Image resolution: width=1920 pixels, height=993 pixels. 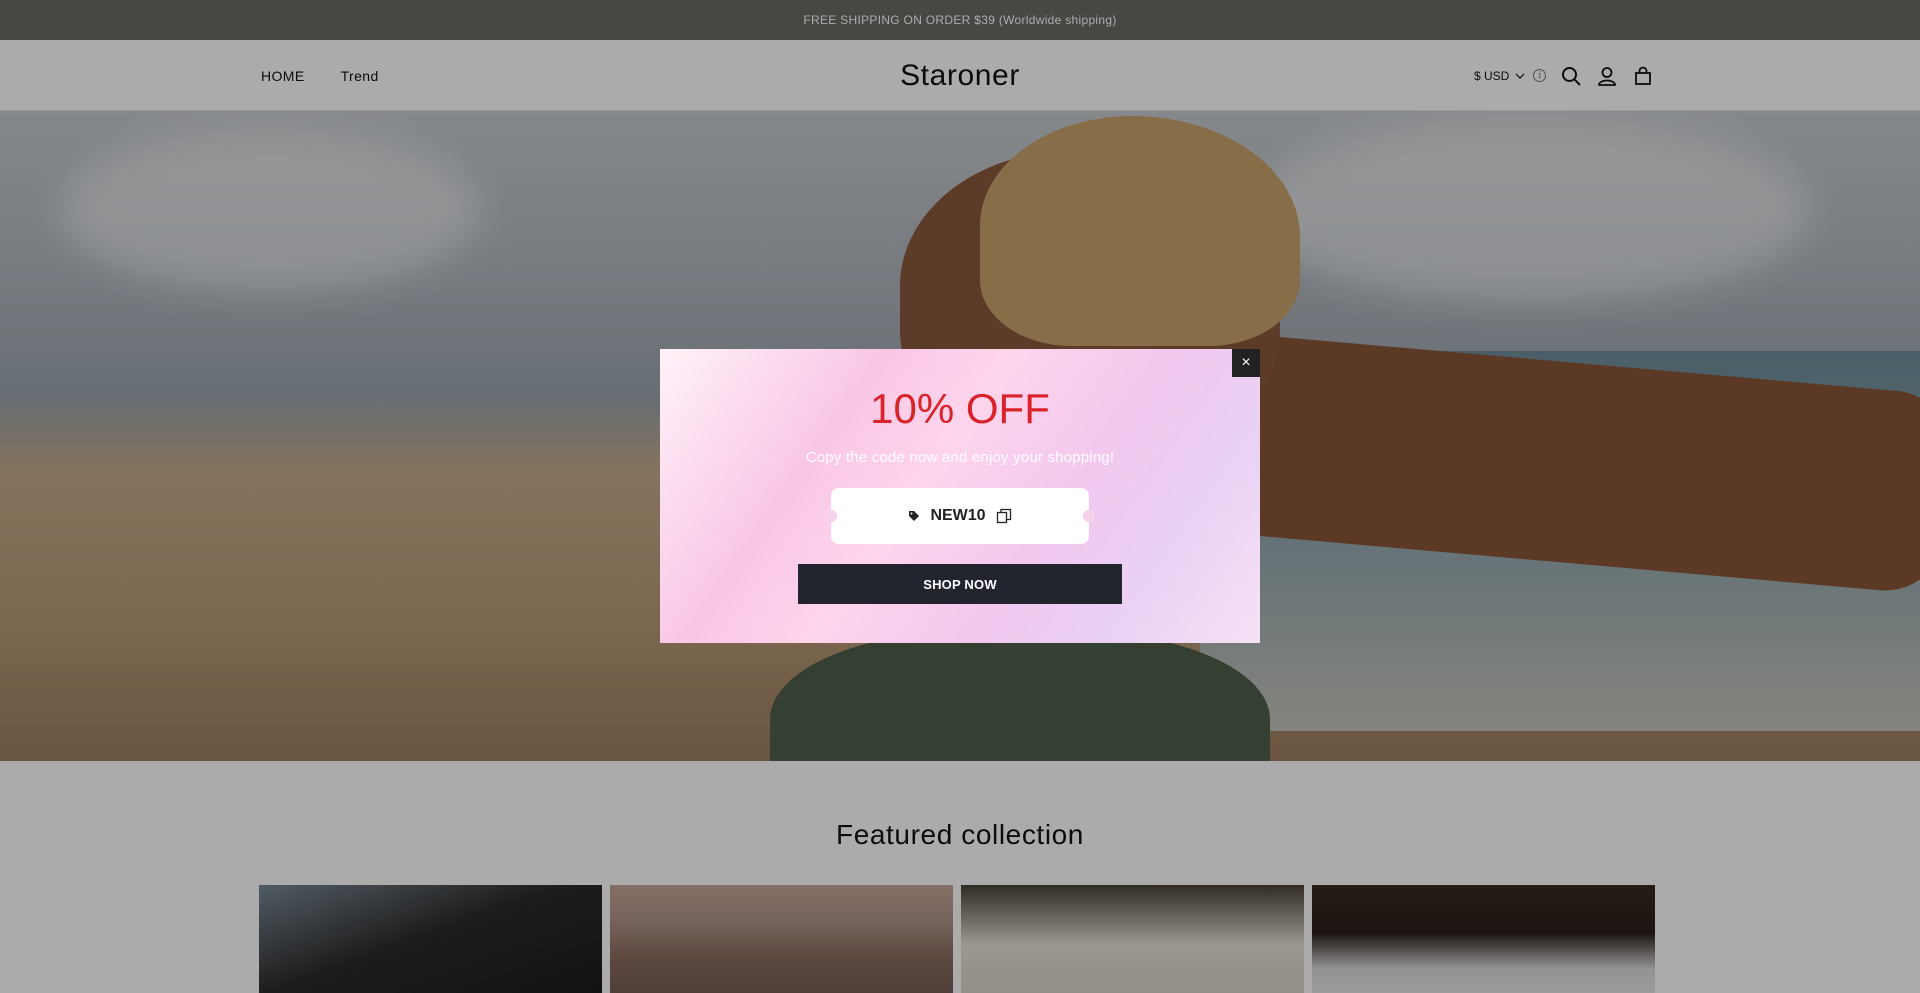 I want to click on close-icon: ×, so click(x=1246, y=363).